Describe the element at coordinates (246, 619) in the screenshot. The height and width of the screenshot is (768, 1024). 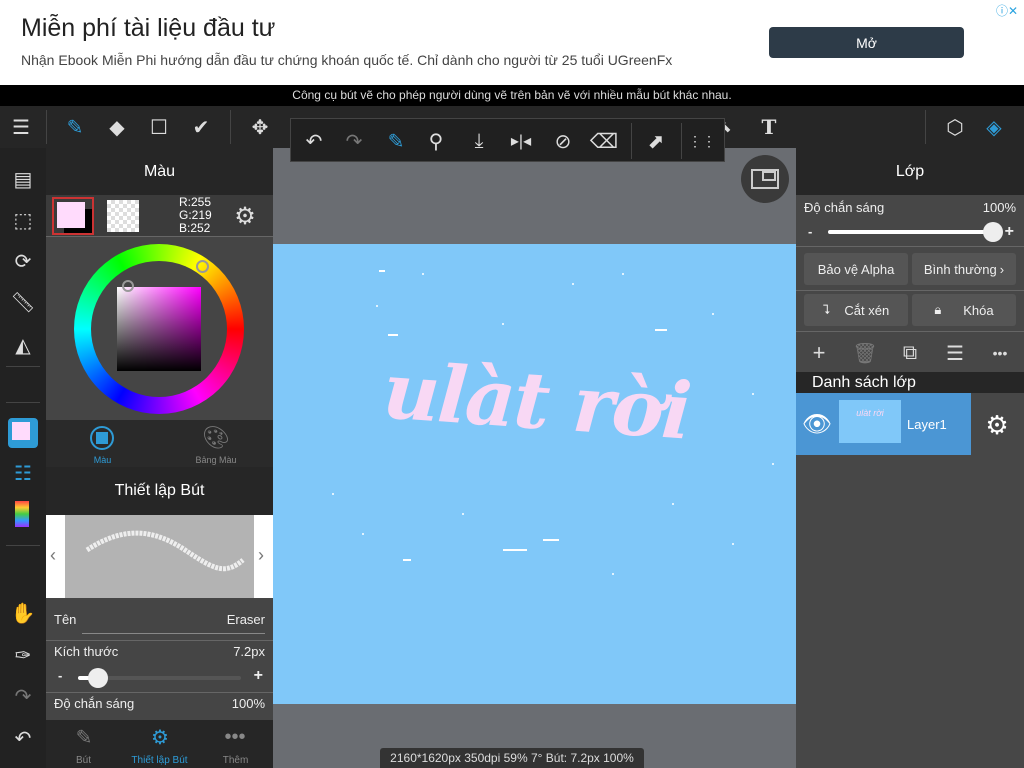
I see `brush-name-field: Eraser` at that location.